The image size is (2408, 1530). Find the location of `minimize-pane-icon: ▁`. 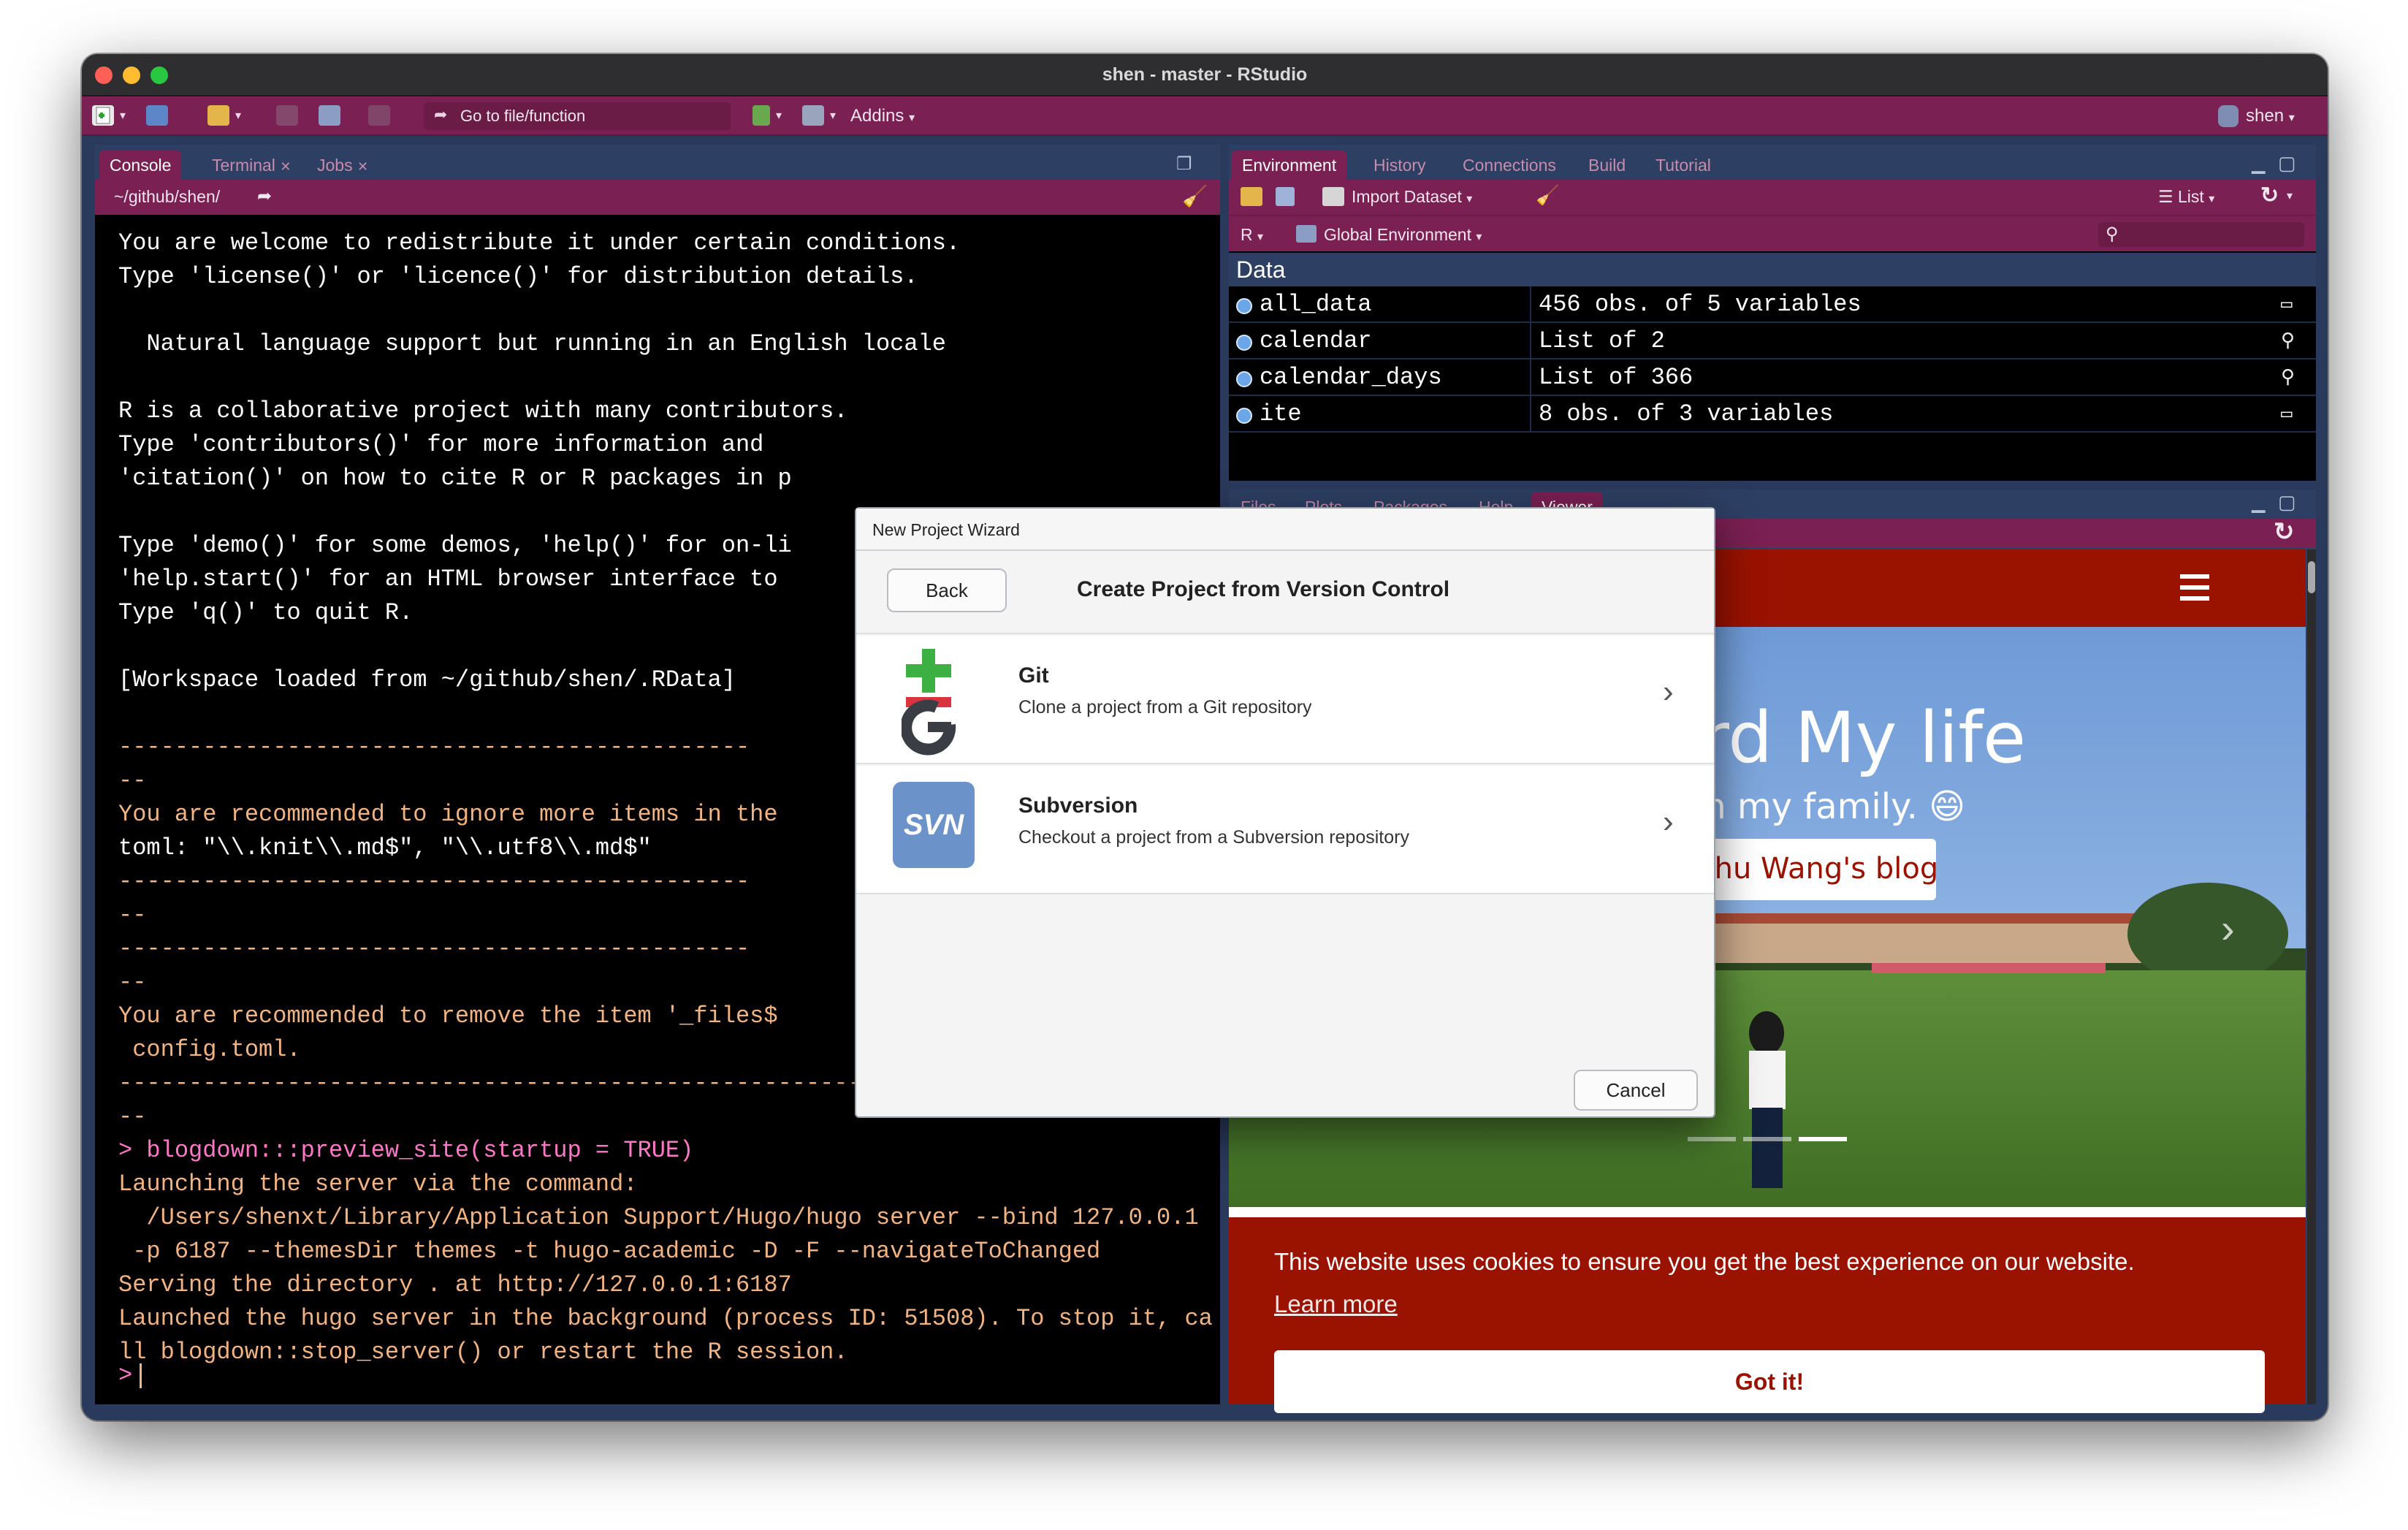

minimize-pane-icon: ▁ is located at coordinates (2258, 164).